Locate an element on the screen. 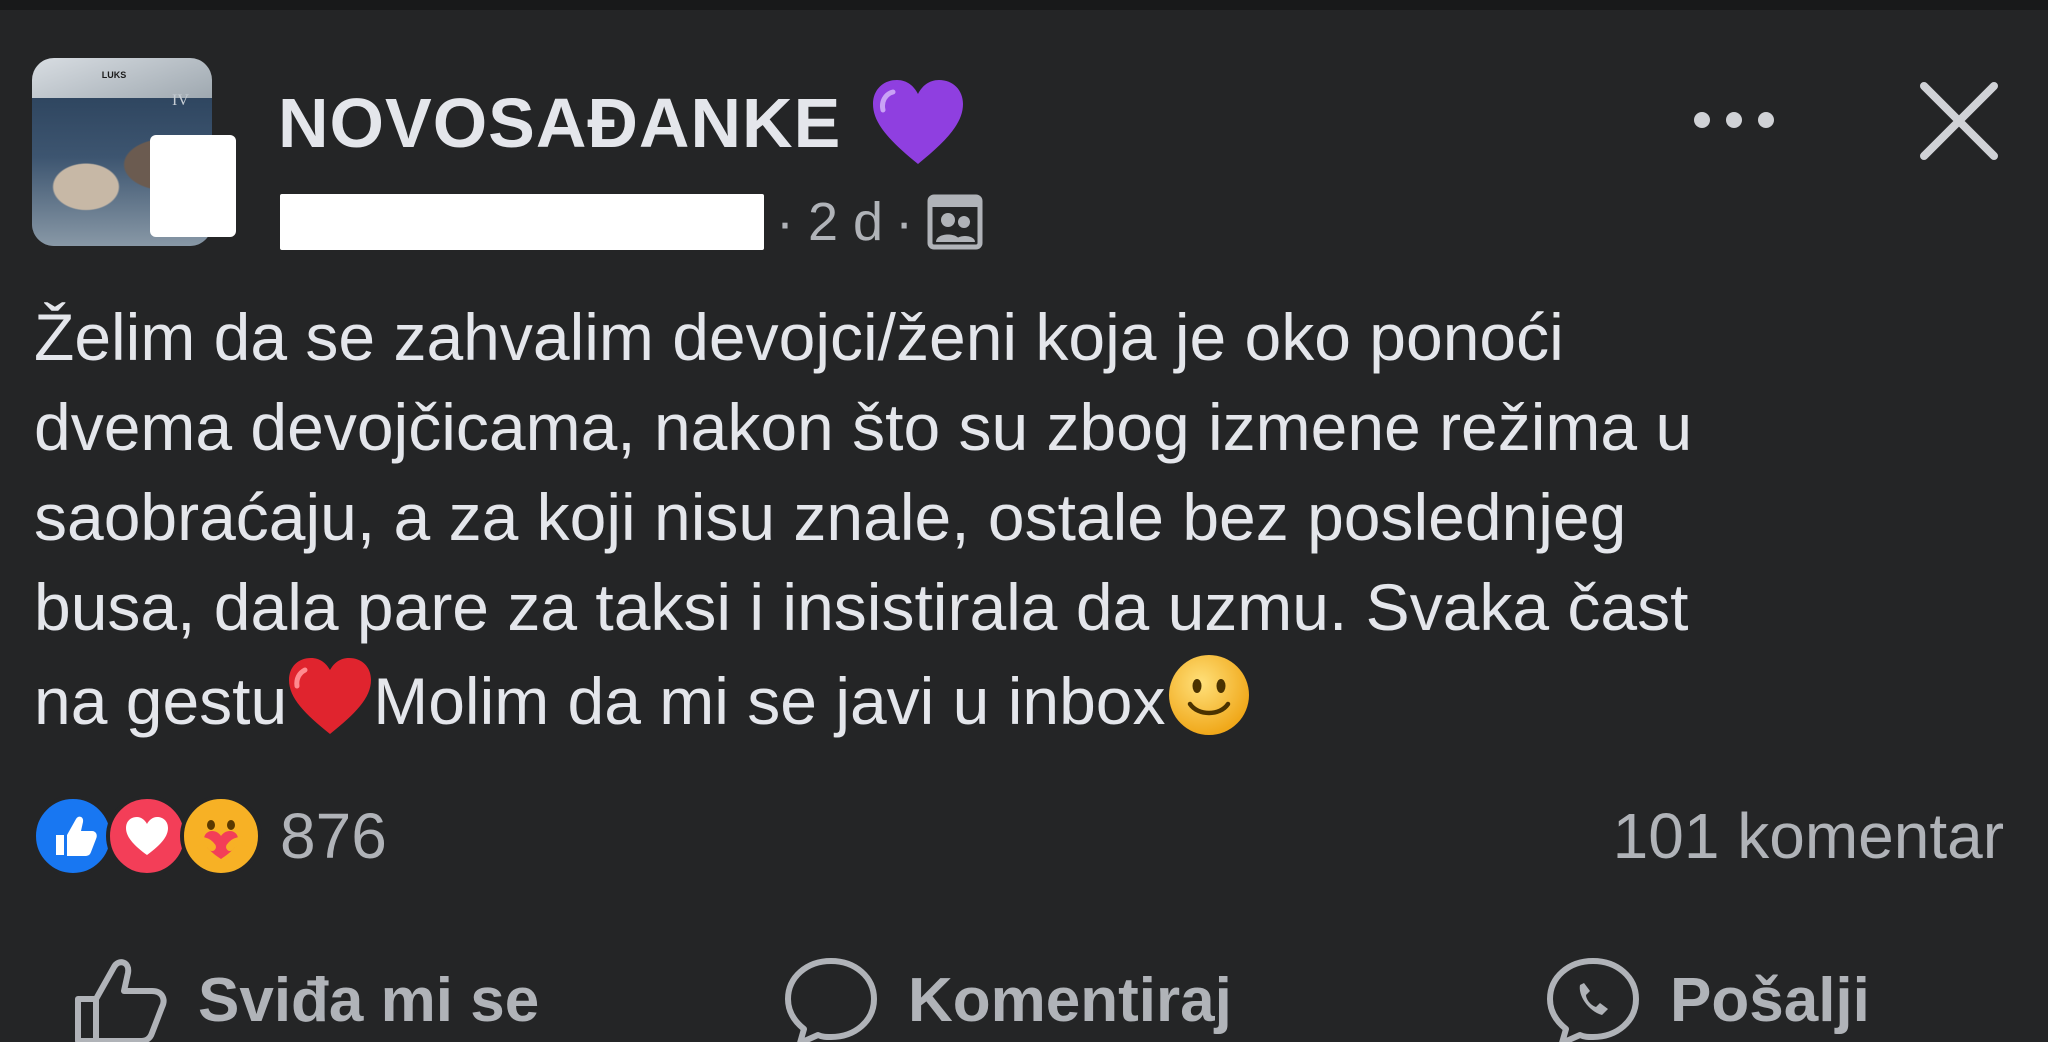 Image resolution: width=2048 pixels, height=1042 pixels. messenger-icon is located at coordinates (1593, 1000).